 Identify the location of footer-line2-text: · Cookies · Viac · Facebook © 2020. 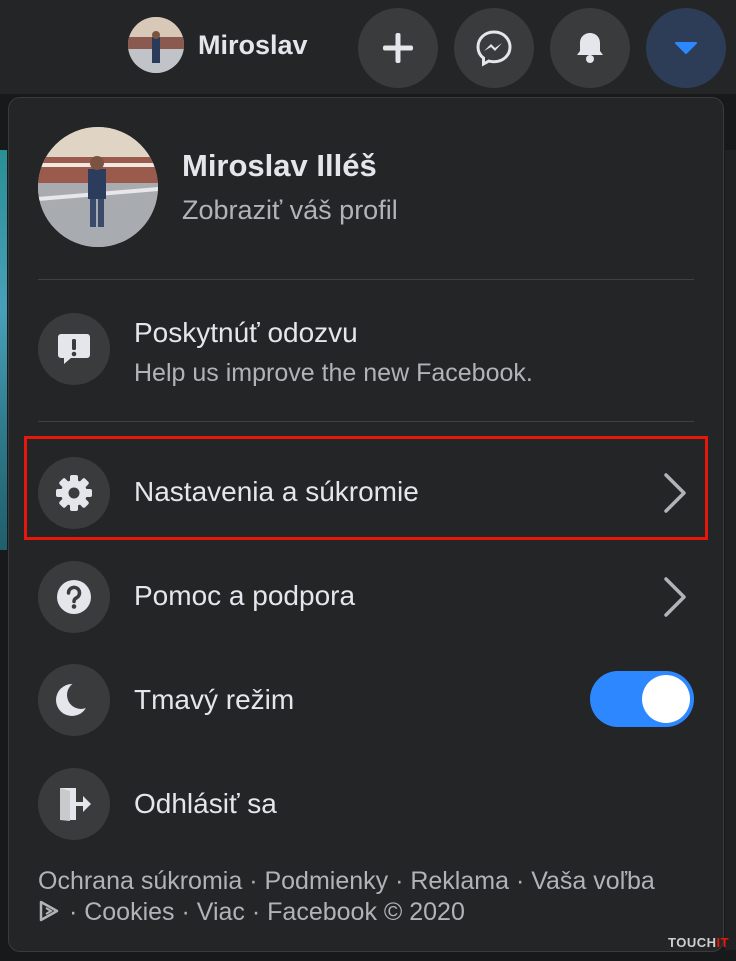
(263, 912).